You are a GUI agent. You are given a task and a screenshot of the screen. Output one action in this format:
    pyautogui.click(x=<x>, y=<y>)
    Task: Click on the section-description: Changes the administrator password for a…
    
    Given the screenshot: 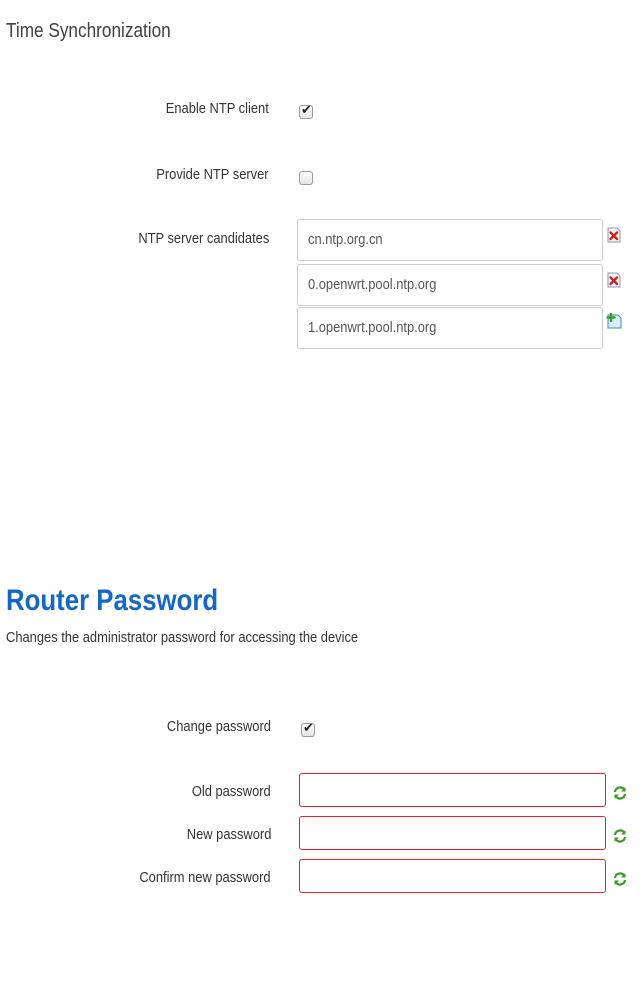 What is the action you would take?
    pyautogui.click(x=182, y=637)
    